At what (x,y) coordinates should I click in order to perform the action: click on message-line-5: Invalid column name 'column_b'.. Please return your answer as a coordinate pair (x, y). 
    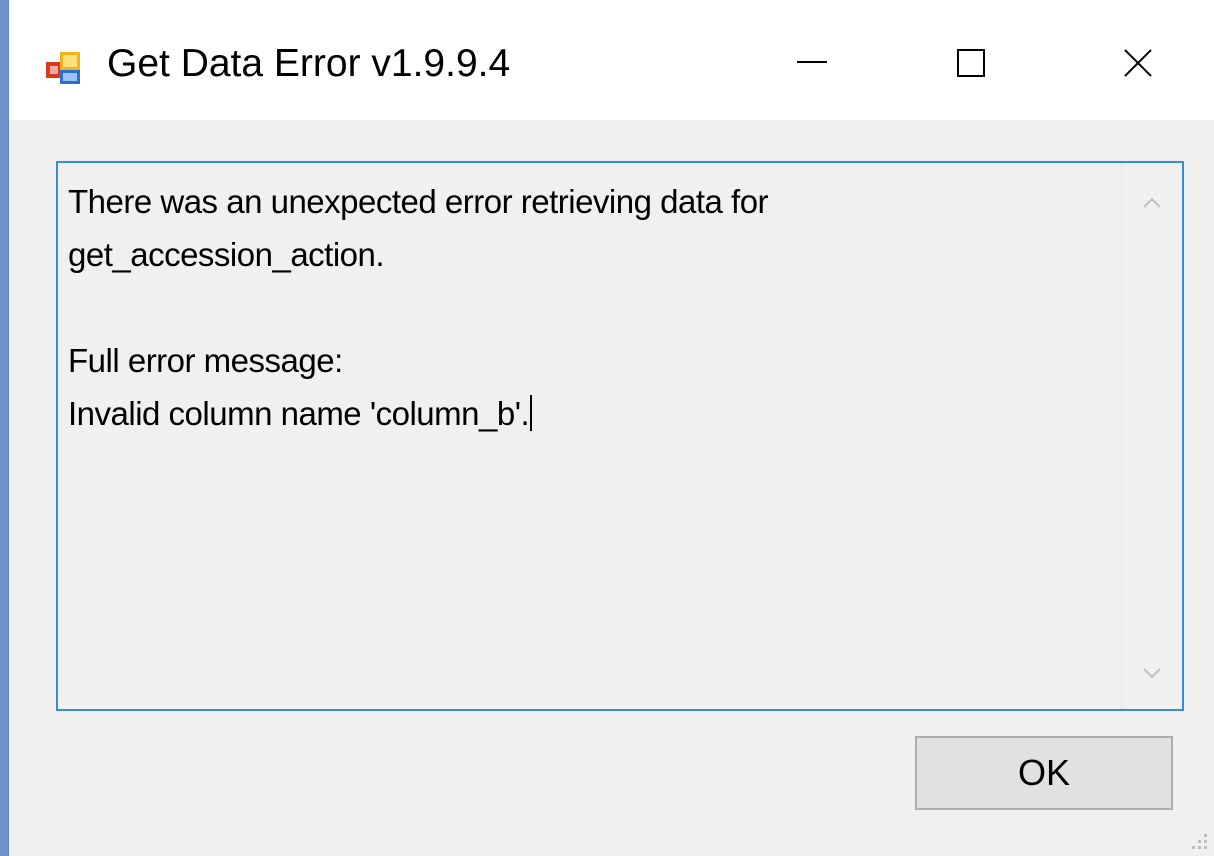
    Looking at the image, I should click on (299, 413).